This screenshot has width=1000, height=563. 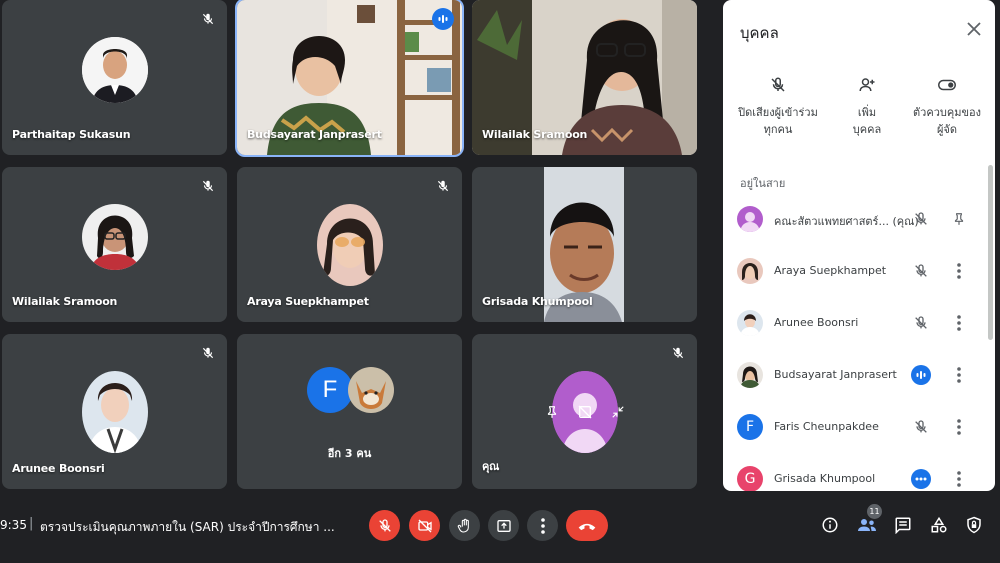 What do you see at coordinates (846, 221) in the screenshot?
I see `person-name: คณะสัตวแพทยศาสตร์... (คุณ)` at bounding box center [846, 221].